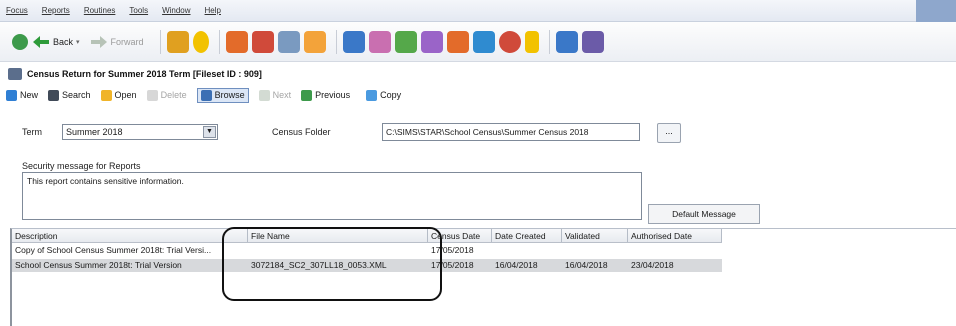  Describe the element at coordinates (54, 95) in the screenshot. I see `binoculars-icon` at that location.